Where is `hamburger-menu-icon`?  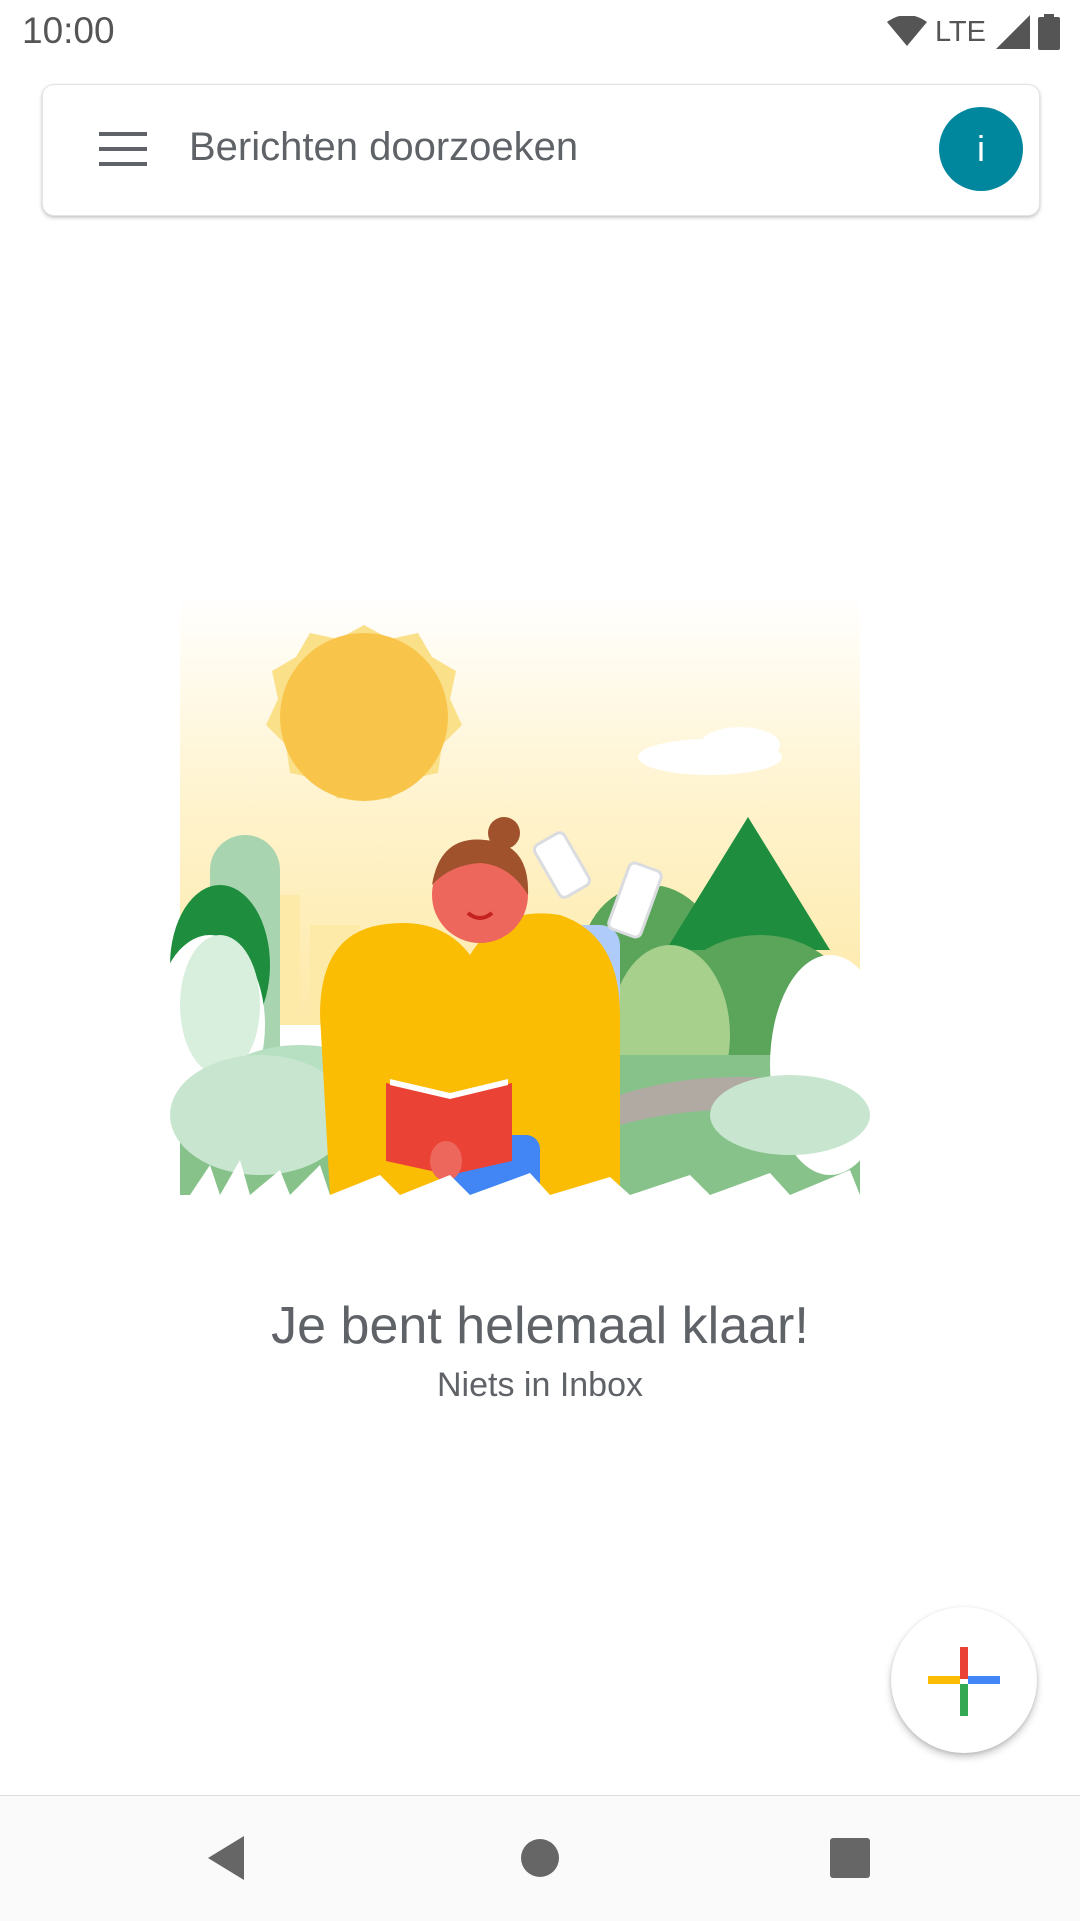
hamburger-menu-icon is located at coordinates (123, 149).